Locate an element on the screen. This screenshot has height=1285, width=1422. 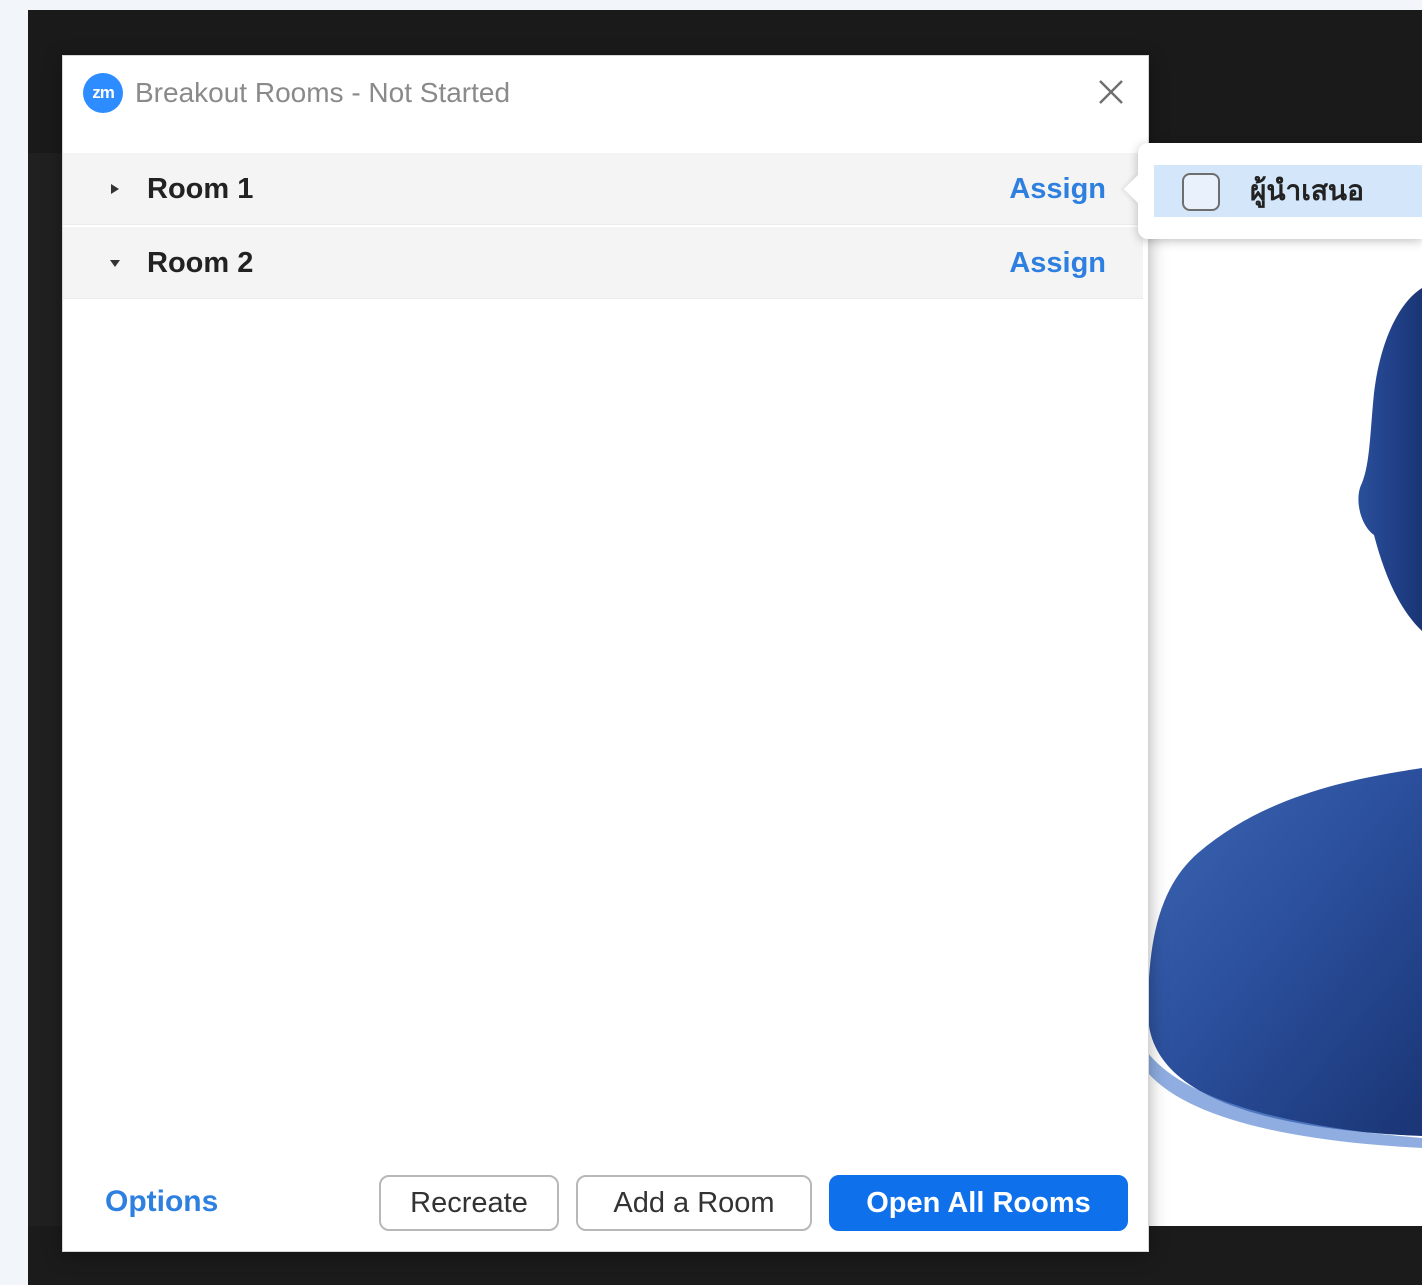
room-name: Room 2 is located at coordinates (200, 263).